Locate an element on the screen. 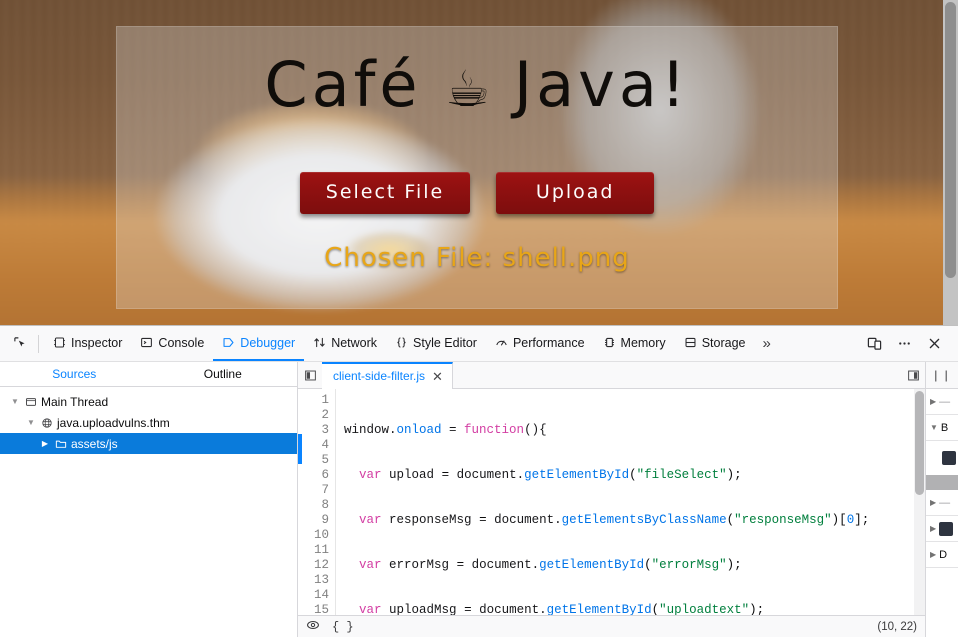 The image size is (958, 637). editor-tabbar-right is located at coordinates (913, 375).